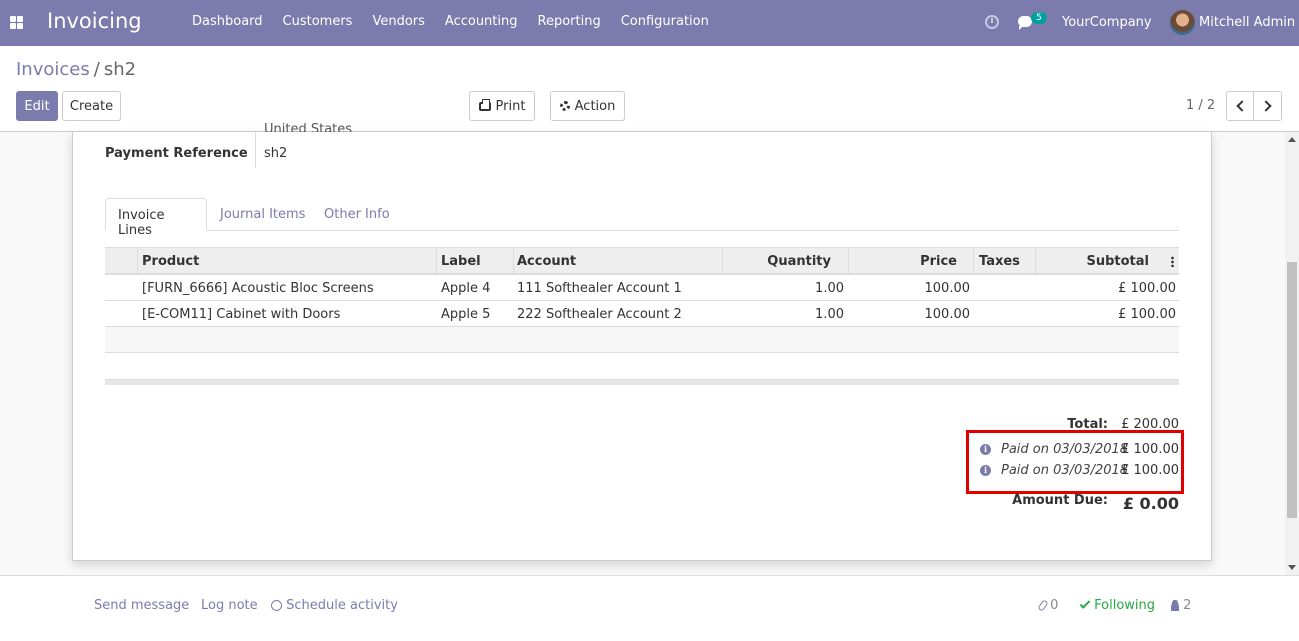 This screenshot has height=641, width=1299. I want to click on user-icon, so click(1175, 605).